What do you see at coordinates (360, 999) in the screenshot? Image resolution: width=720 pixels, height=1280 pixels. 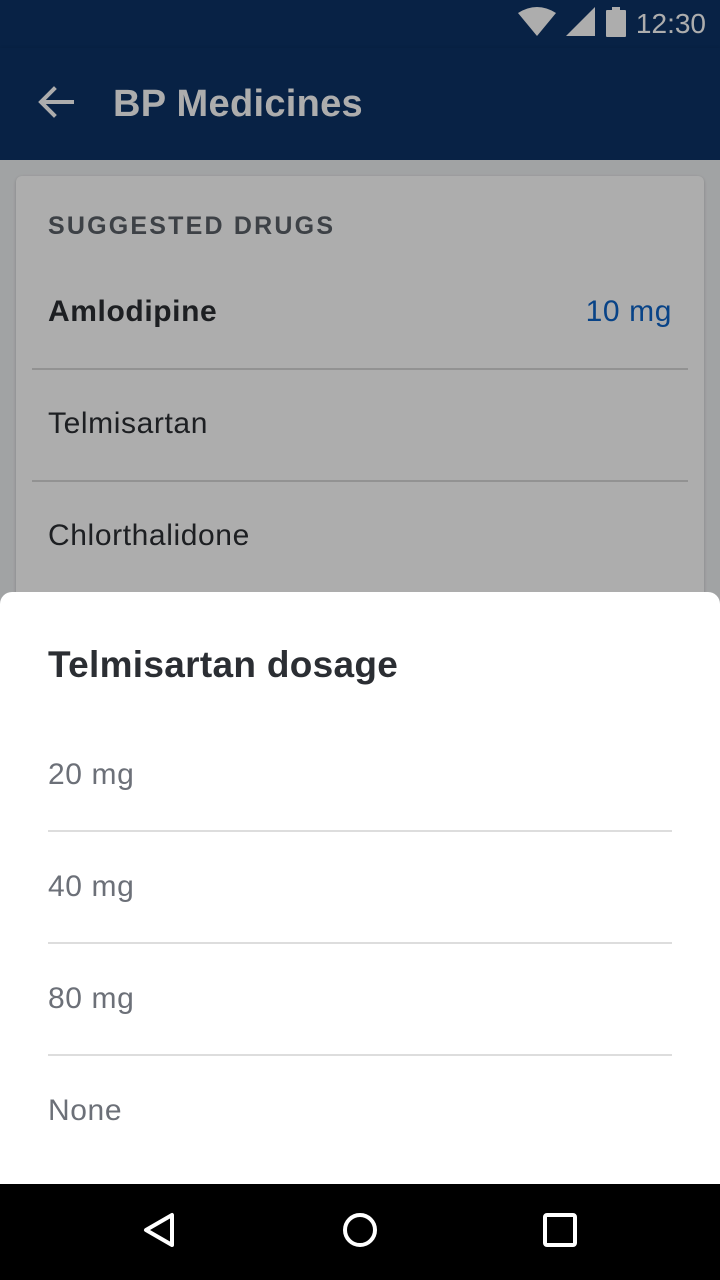 I see `dosage-option-80mg: 80 mg` at bounding box center [360, 999].